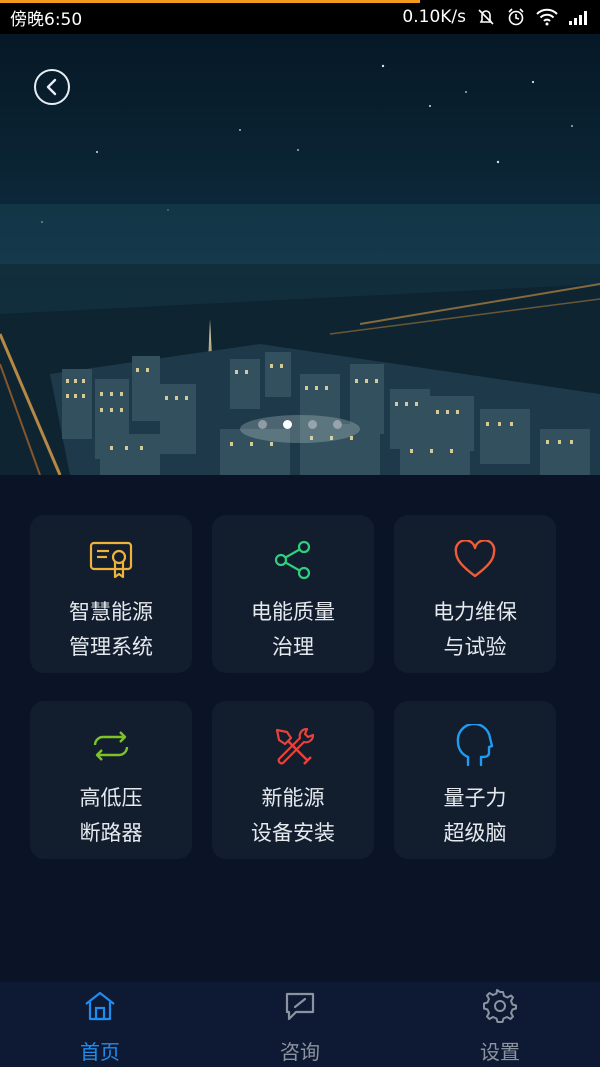  I want to click on back-button, so click(52, 87).